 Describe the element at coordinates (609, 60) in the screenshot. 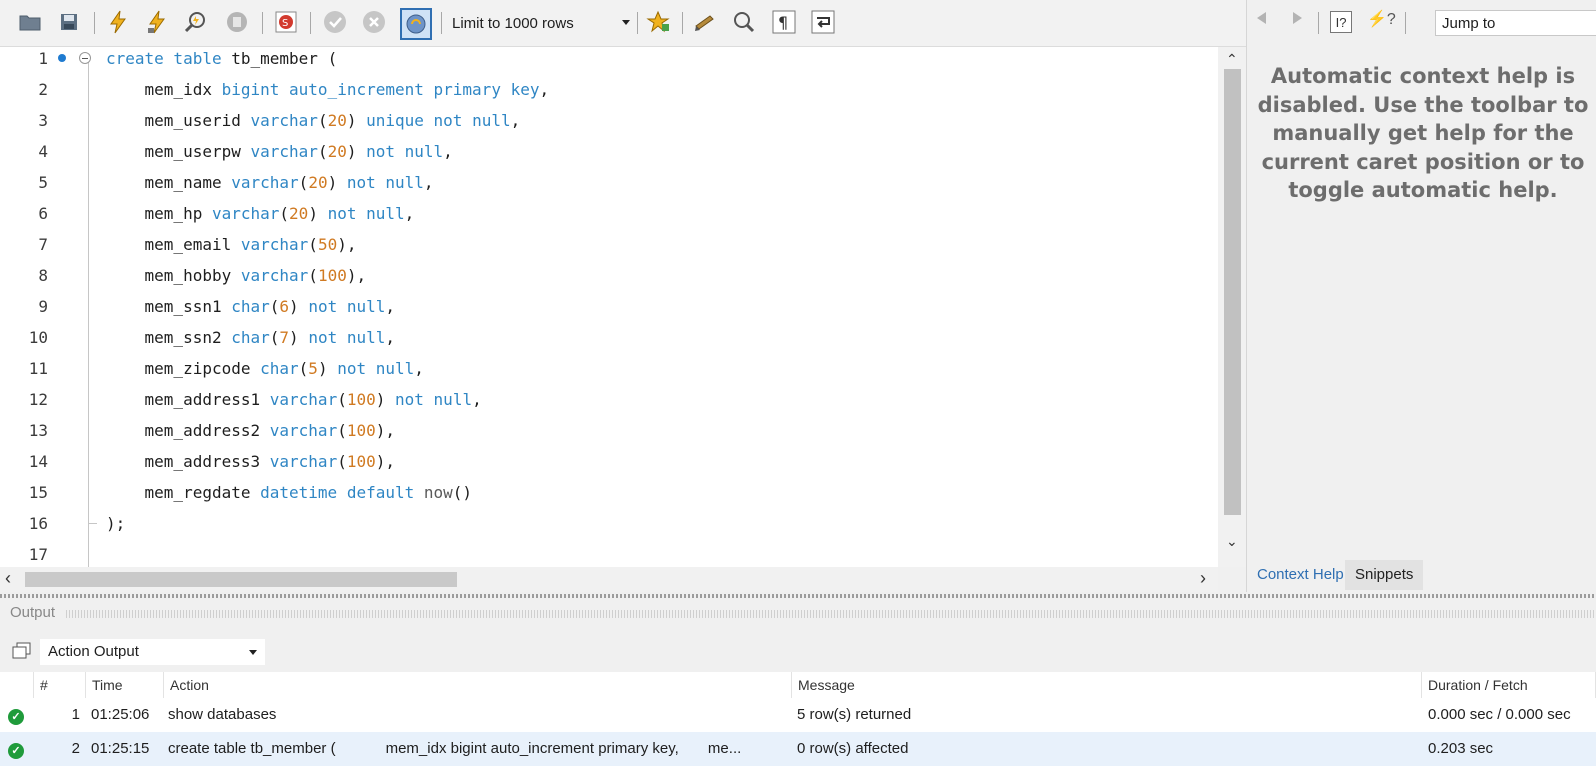

I see `code-line: 1 create table tb_member (` at that location.